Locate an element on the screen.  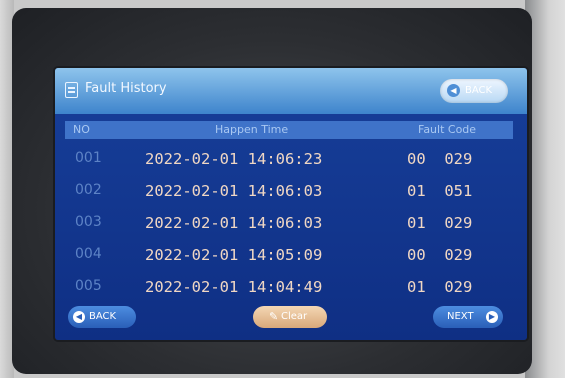
row-number: 003 is located at coordinates (88, 222).